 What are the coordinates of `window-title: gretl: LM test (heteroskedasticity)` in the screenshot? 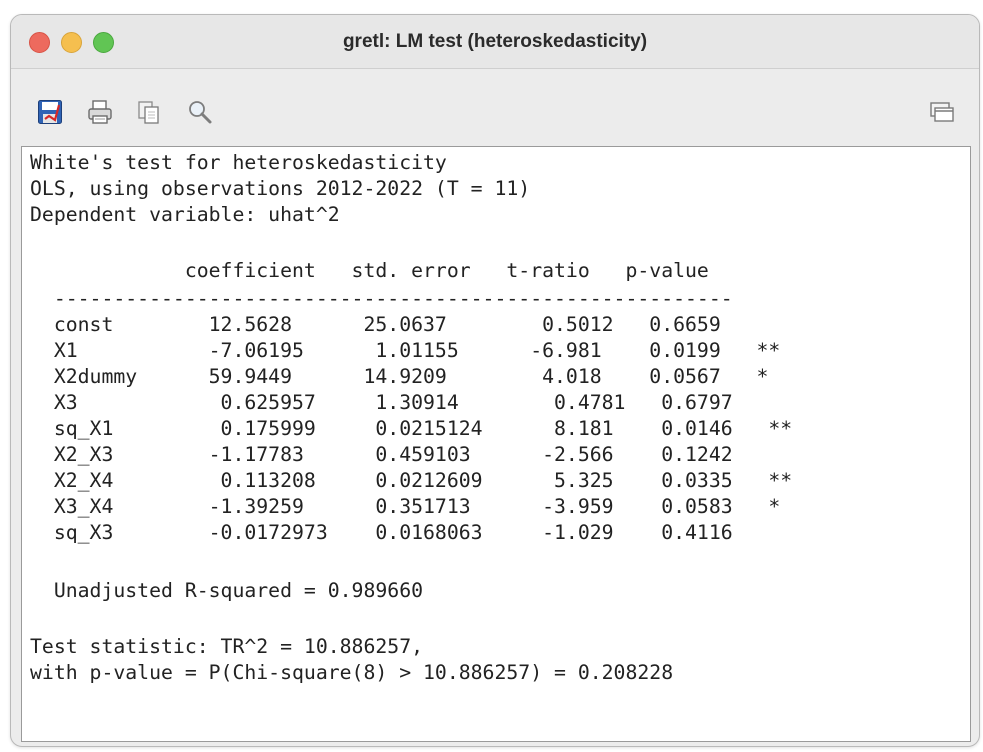 It's located at (495, 41).